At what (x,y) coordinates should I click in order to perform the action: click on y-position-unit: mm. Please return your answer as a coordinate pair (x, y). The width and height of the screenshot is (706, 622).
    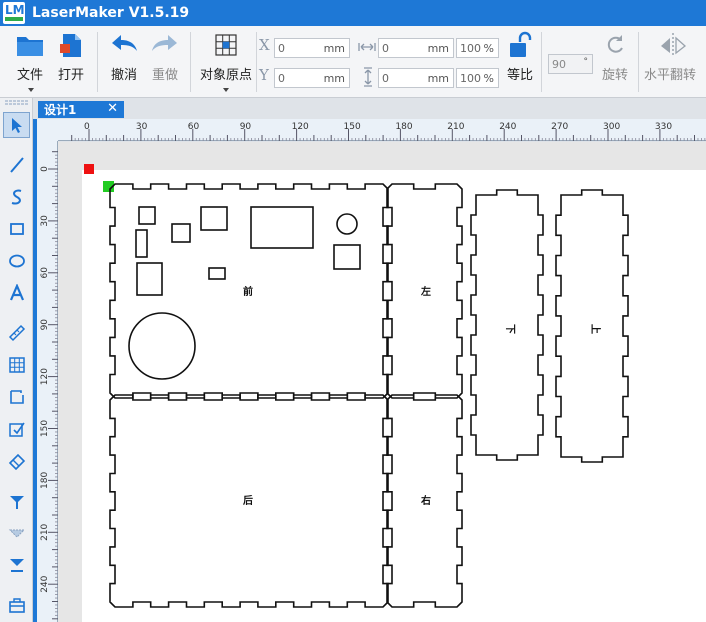
    Looking at the image, I should click on (334, 78).